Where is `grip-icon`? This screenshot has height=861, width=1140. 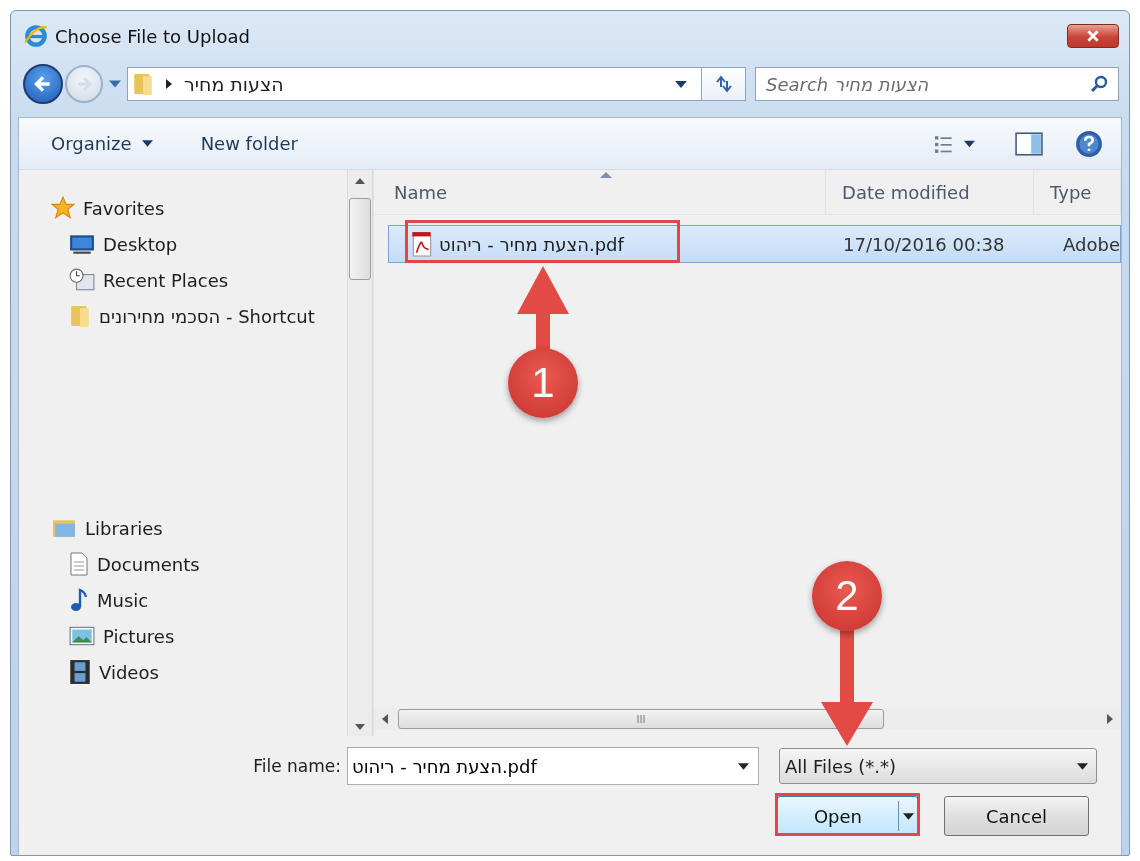
grip-icon is located at coordinates (641, 719).